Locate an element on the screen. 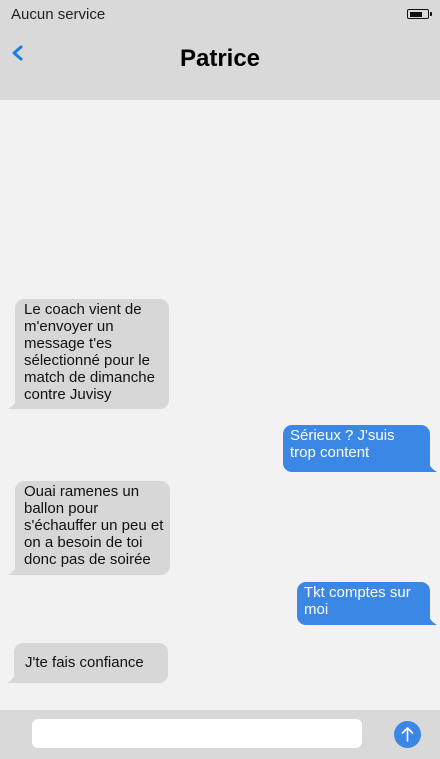 This screenshot has height=759, width=440. message-bubble: Tkt comptes sur moi is located at coordinates (367, 603).